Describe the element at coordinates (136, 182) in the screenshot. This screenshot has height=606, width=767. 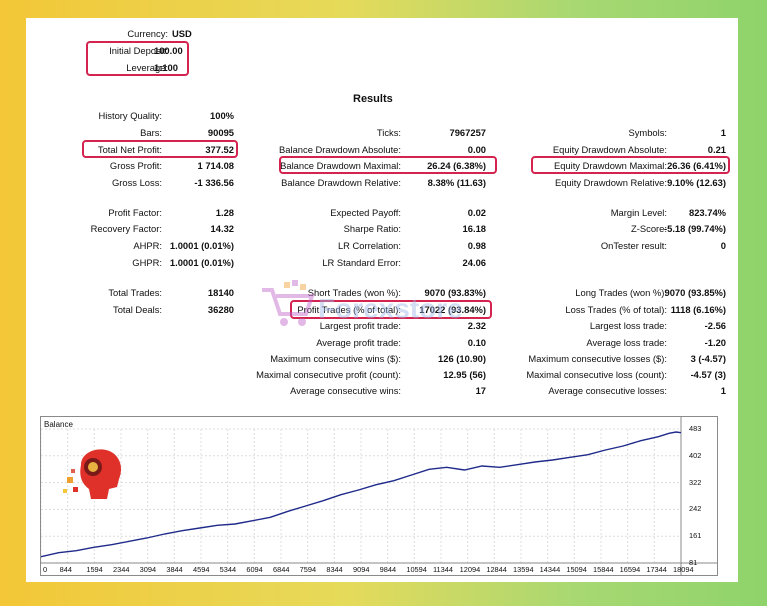
I see `stat-label: Gross Loss:` at that location.